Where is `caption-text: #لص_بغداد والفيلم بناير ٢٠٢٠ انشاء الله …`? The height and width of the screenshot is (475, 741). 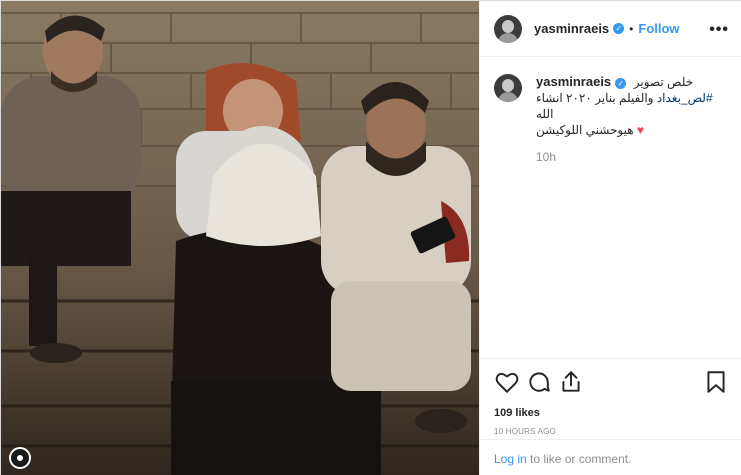 caption-text: #لص_بغداد والفيلم بناير ٢٠٢٠ انشاء الله … is located at coordinates (632, 114).